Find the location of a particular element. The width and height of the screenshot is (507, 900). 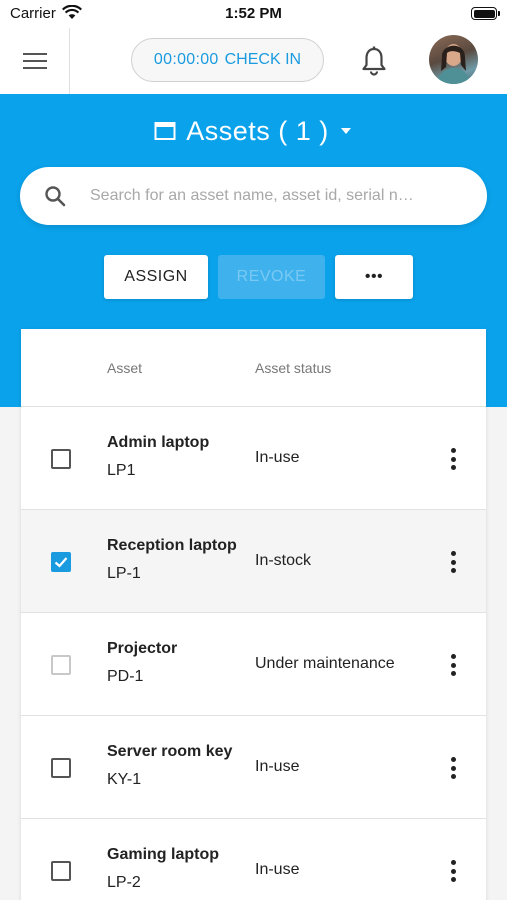

app-header: 00:00:00 CHECK IN is located at coordinates (253, 61).